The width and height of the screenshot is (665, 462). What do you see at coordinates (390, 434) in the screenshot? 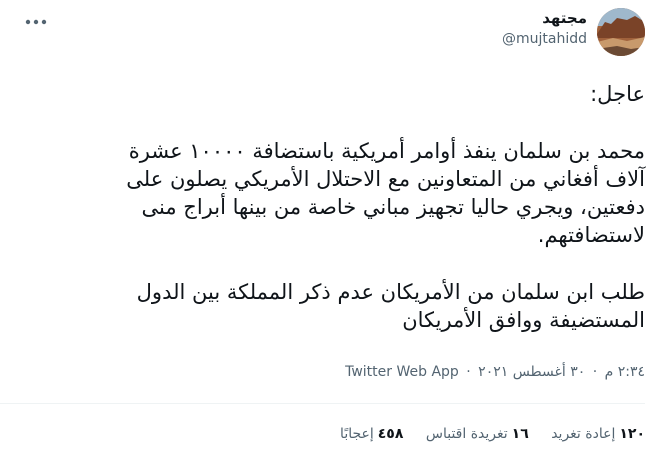
I see `likes-count: ٤٥٨` at bounding box center [390, 434].